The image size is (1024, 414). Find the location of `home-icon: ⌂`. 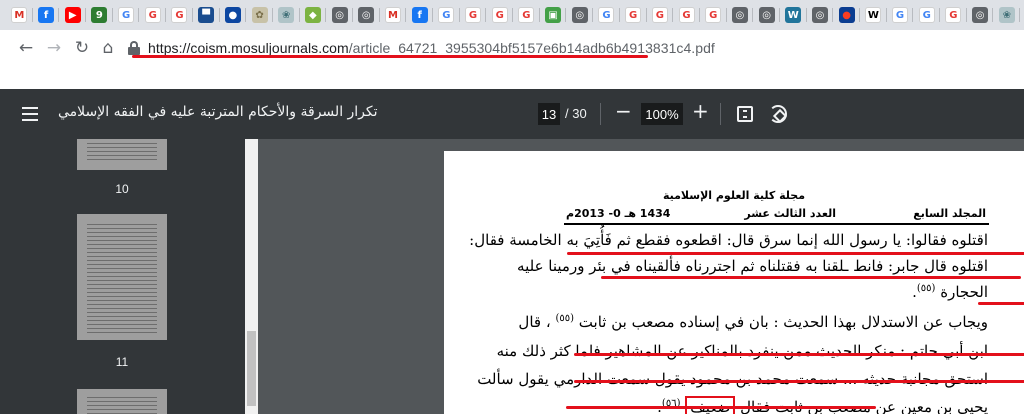

home-icon: ⌂ is located at coordinates (108, 48).